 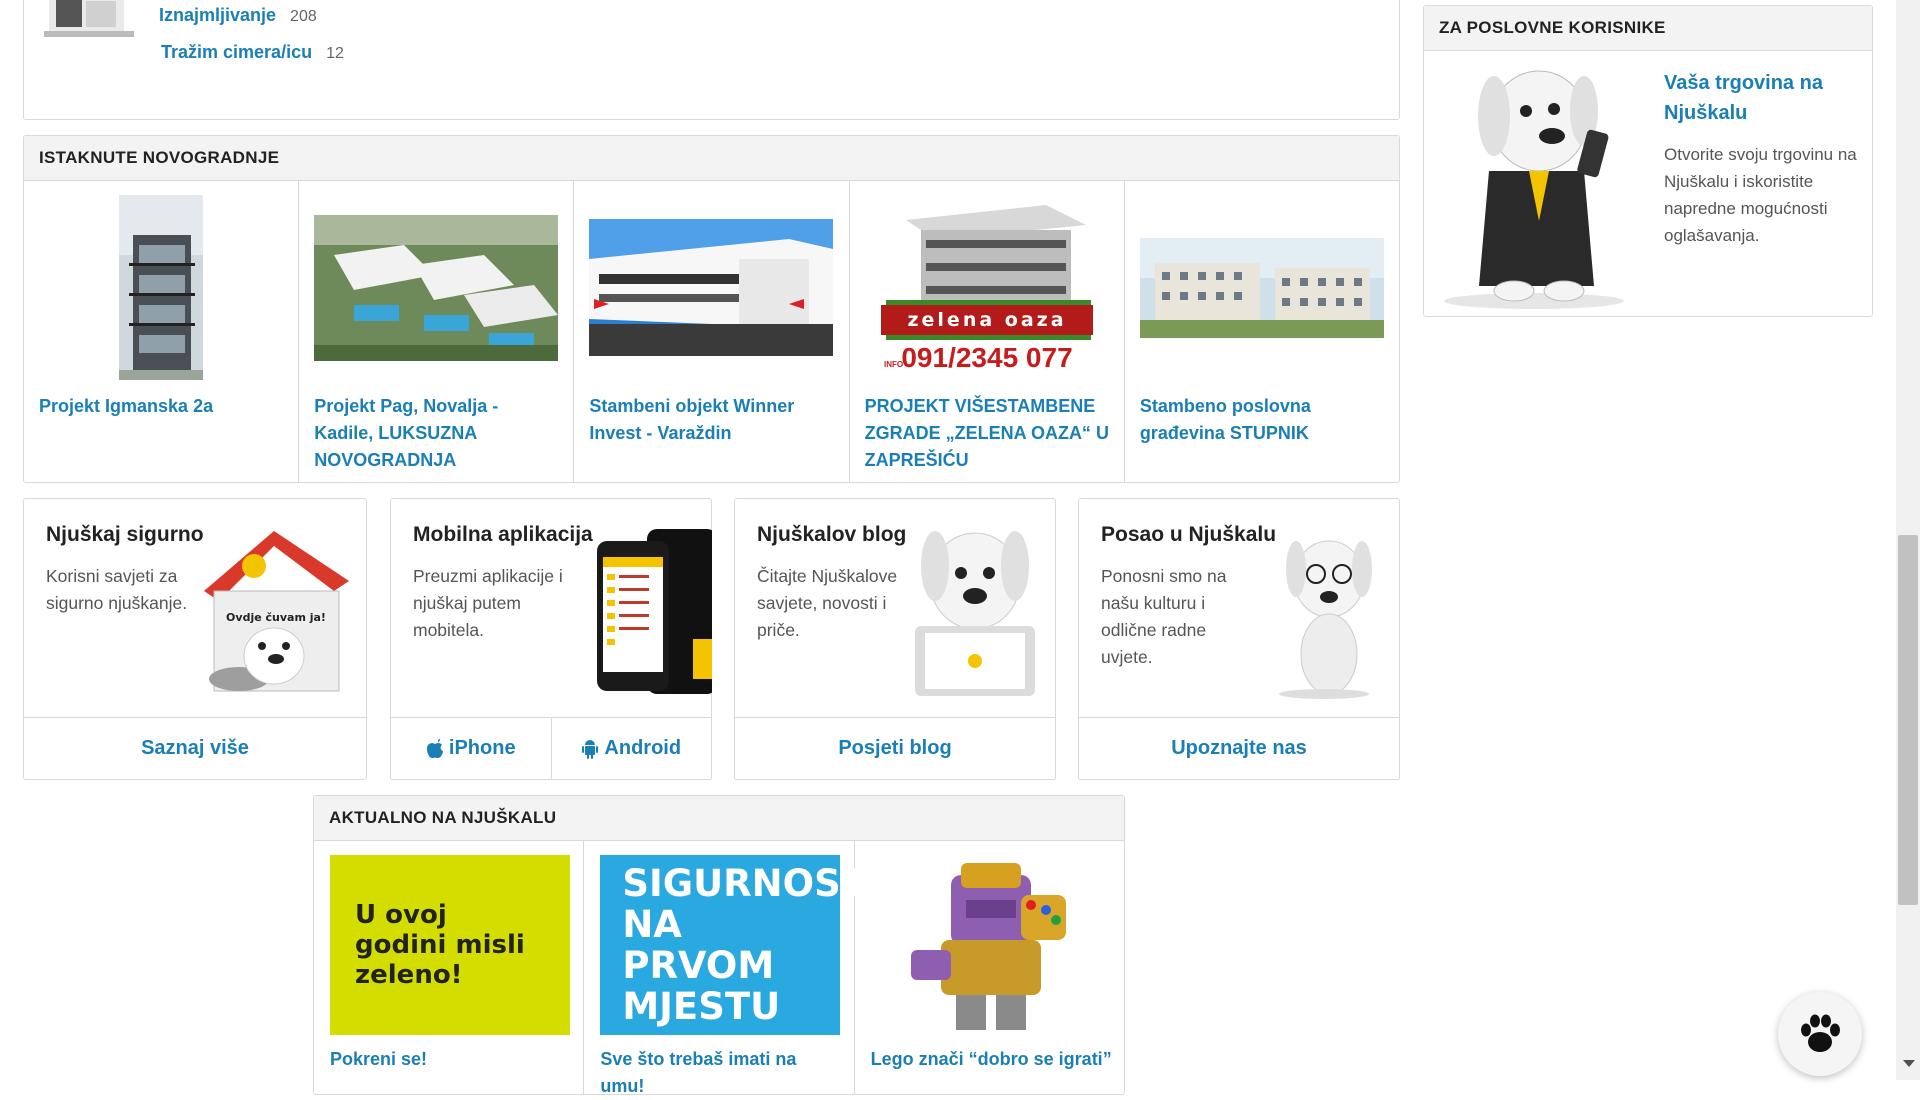 I want to click on news-caption: Lego znači “dobro se igrati”, so click(x=992, y=1059).